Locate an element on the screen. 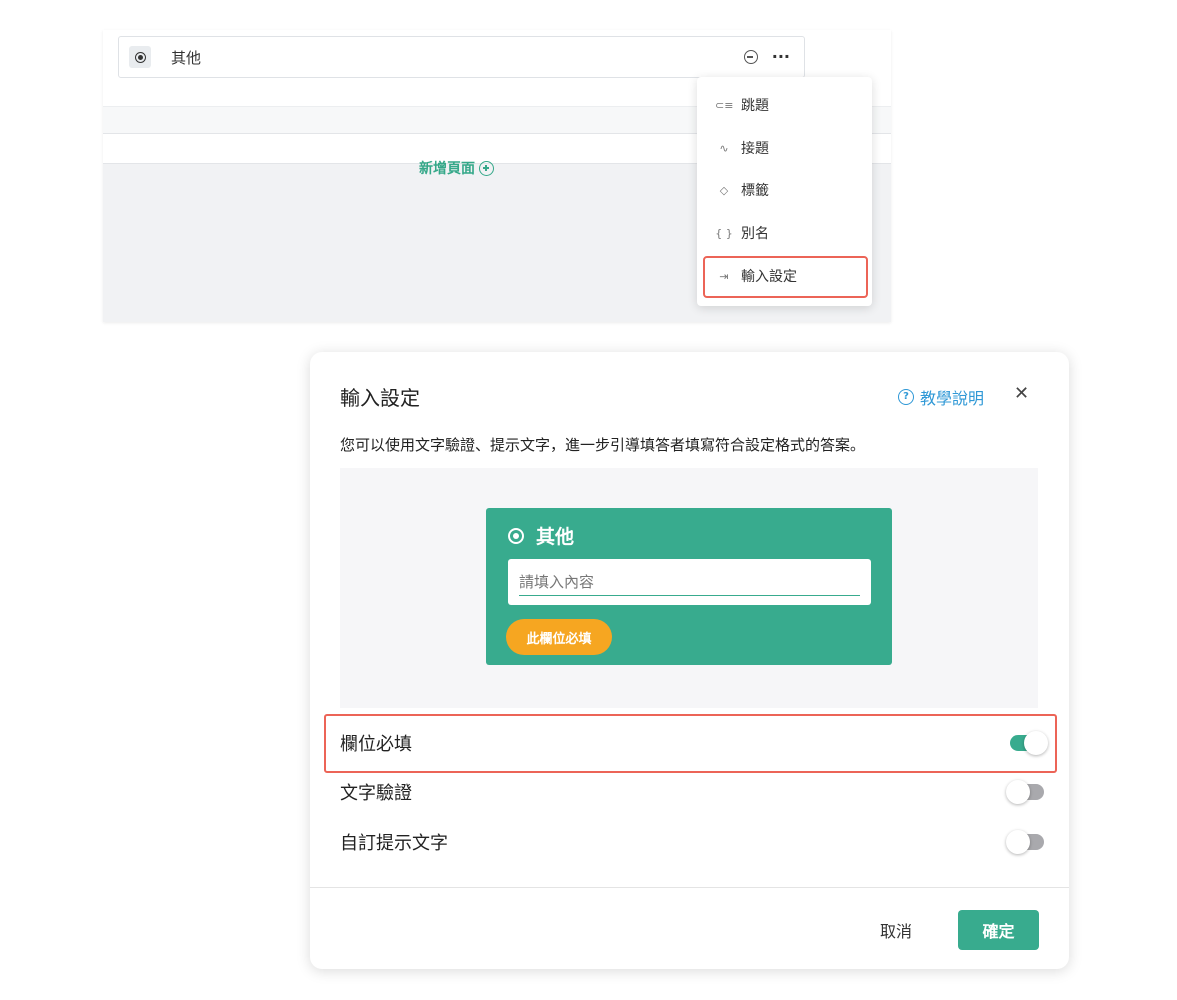 Image resolution: width=1177 pixels, height=1000 pixels. question-circle-icon: ? is located at coordinates (906, 397).